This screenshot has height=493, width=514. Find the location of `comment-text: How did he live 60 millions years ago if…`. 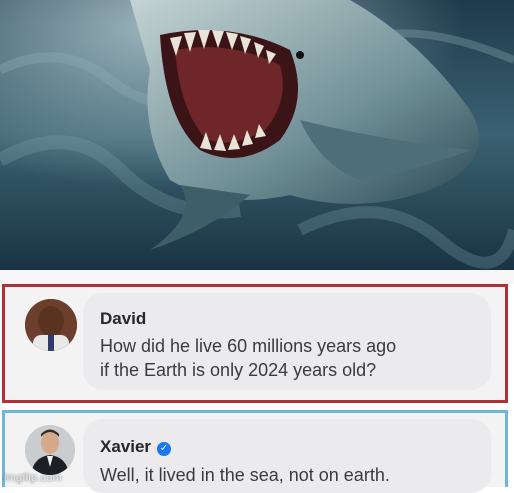

comment-text: How did he live 60 millions years ago if… is located at coordinates (290, 358).